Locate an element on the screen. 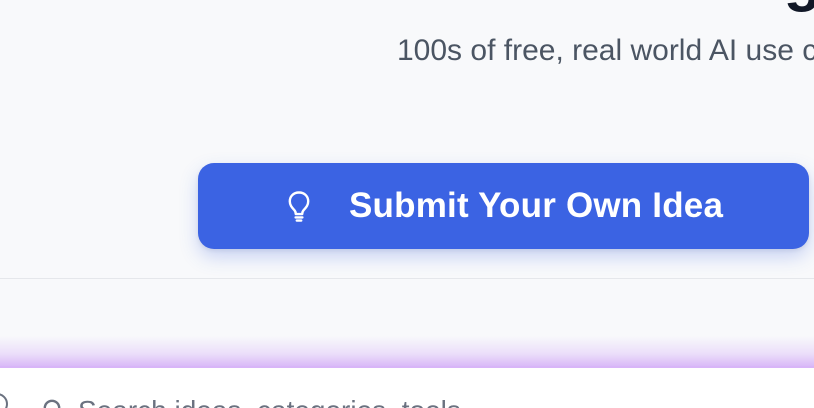  lightbulb-icon is located at coordinates (299, 206).